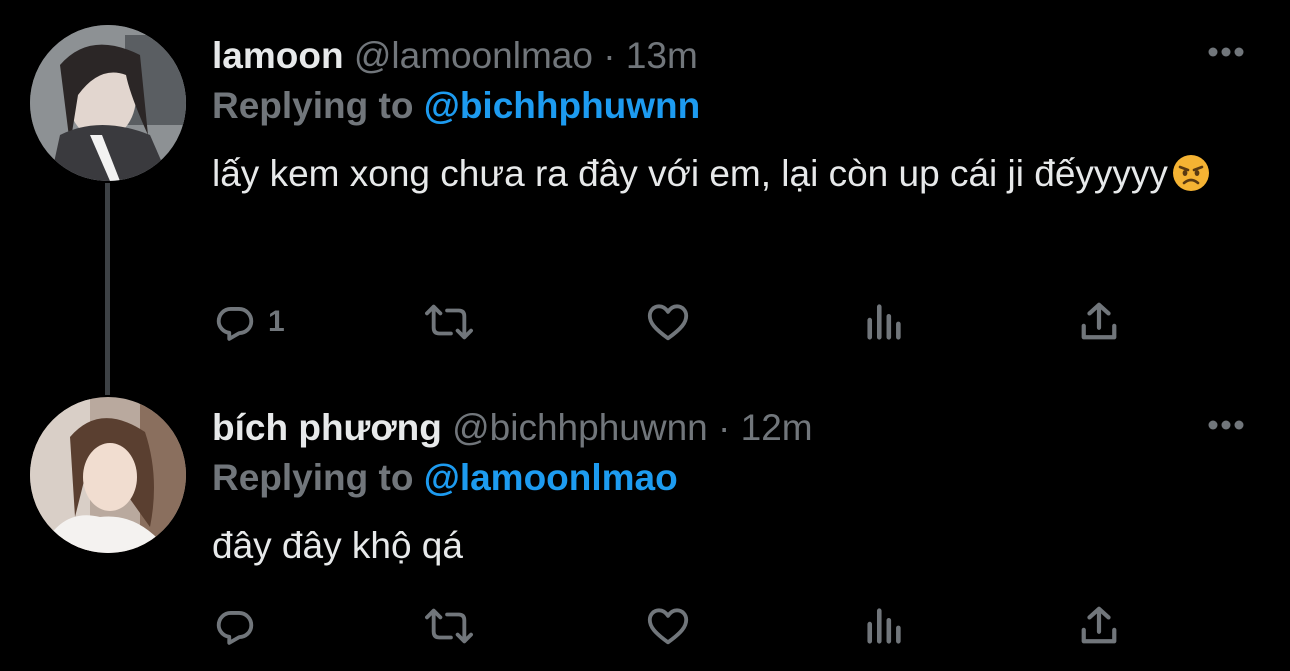 The image size is (1290, 671). What do you see at coordinates (337, 545) in the screenshot?
I see `tweet-text-content: đây đây khộ qá` at bounding box center [337, 545].